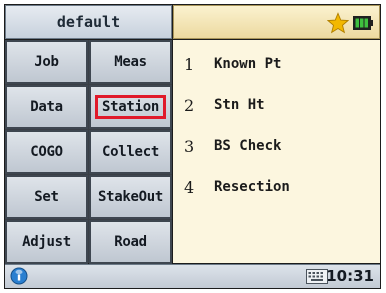 Image resolution: width=386 pixels, height=293 pixels. I want to click on job-title: default, so click(88, 22).